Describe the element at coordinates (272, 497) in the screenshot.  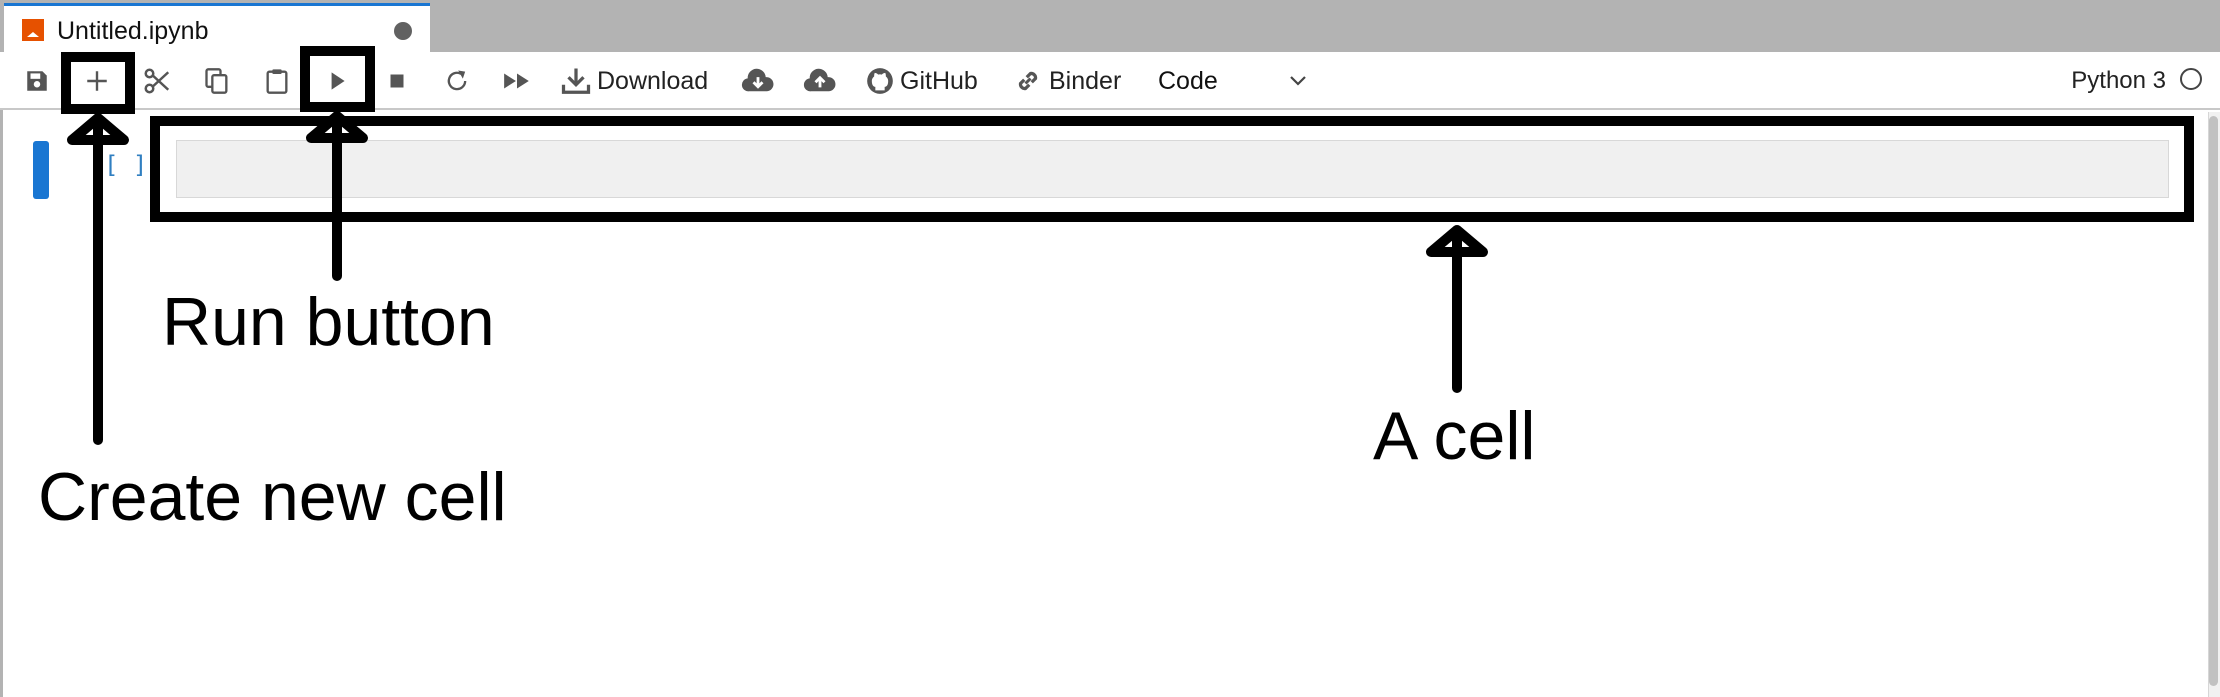
I see `annotation-create-new-cell: Create new cell` at that location.